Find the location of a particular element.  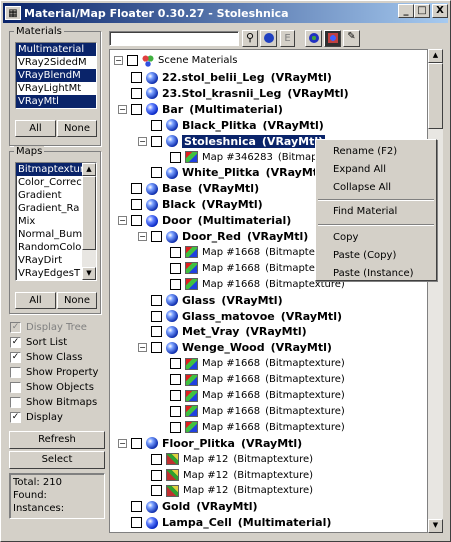

menu-item-paste-instance: Paste (Instance) is located at coordinates (373, 273).